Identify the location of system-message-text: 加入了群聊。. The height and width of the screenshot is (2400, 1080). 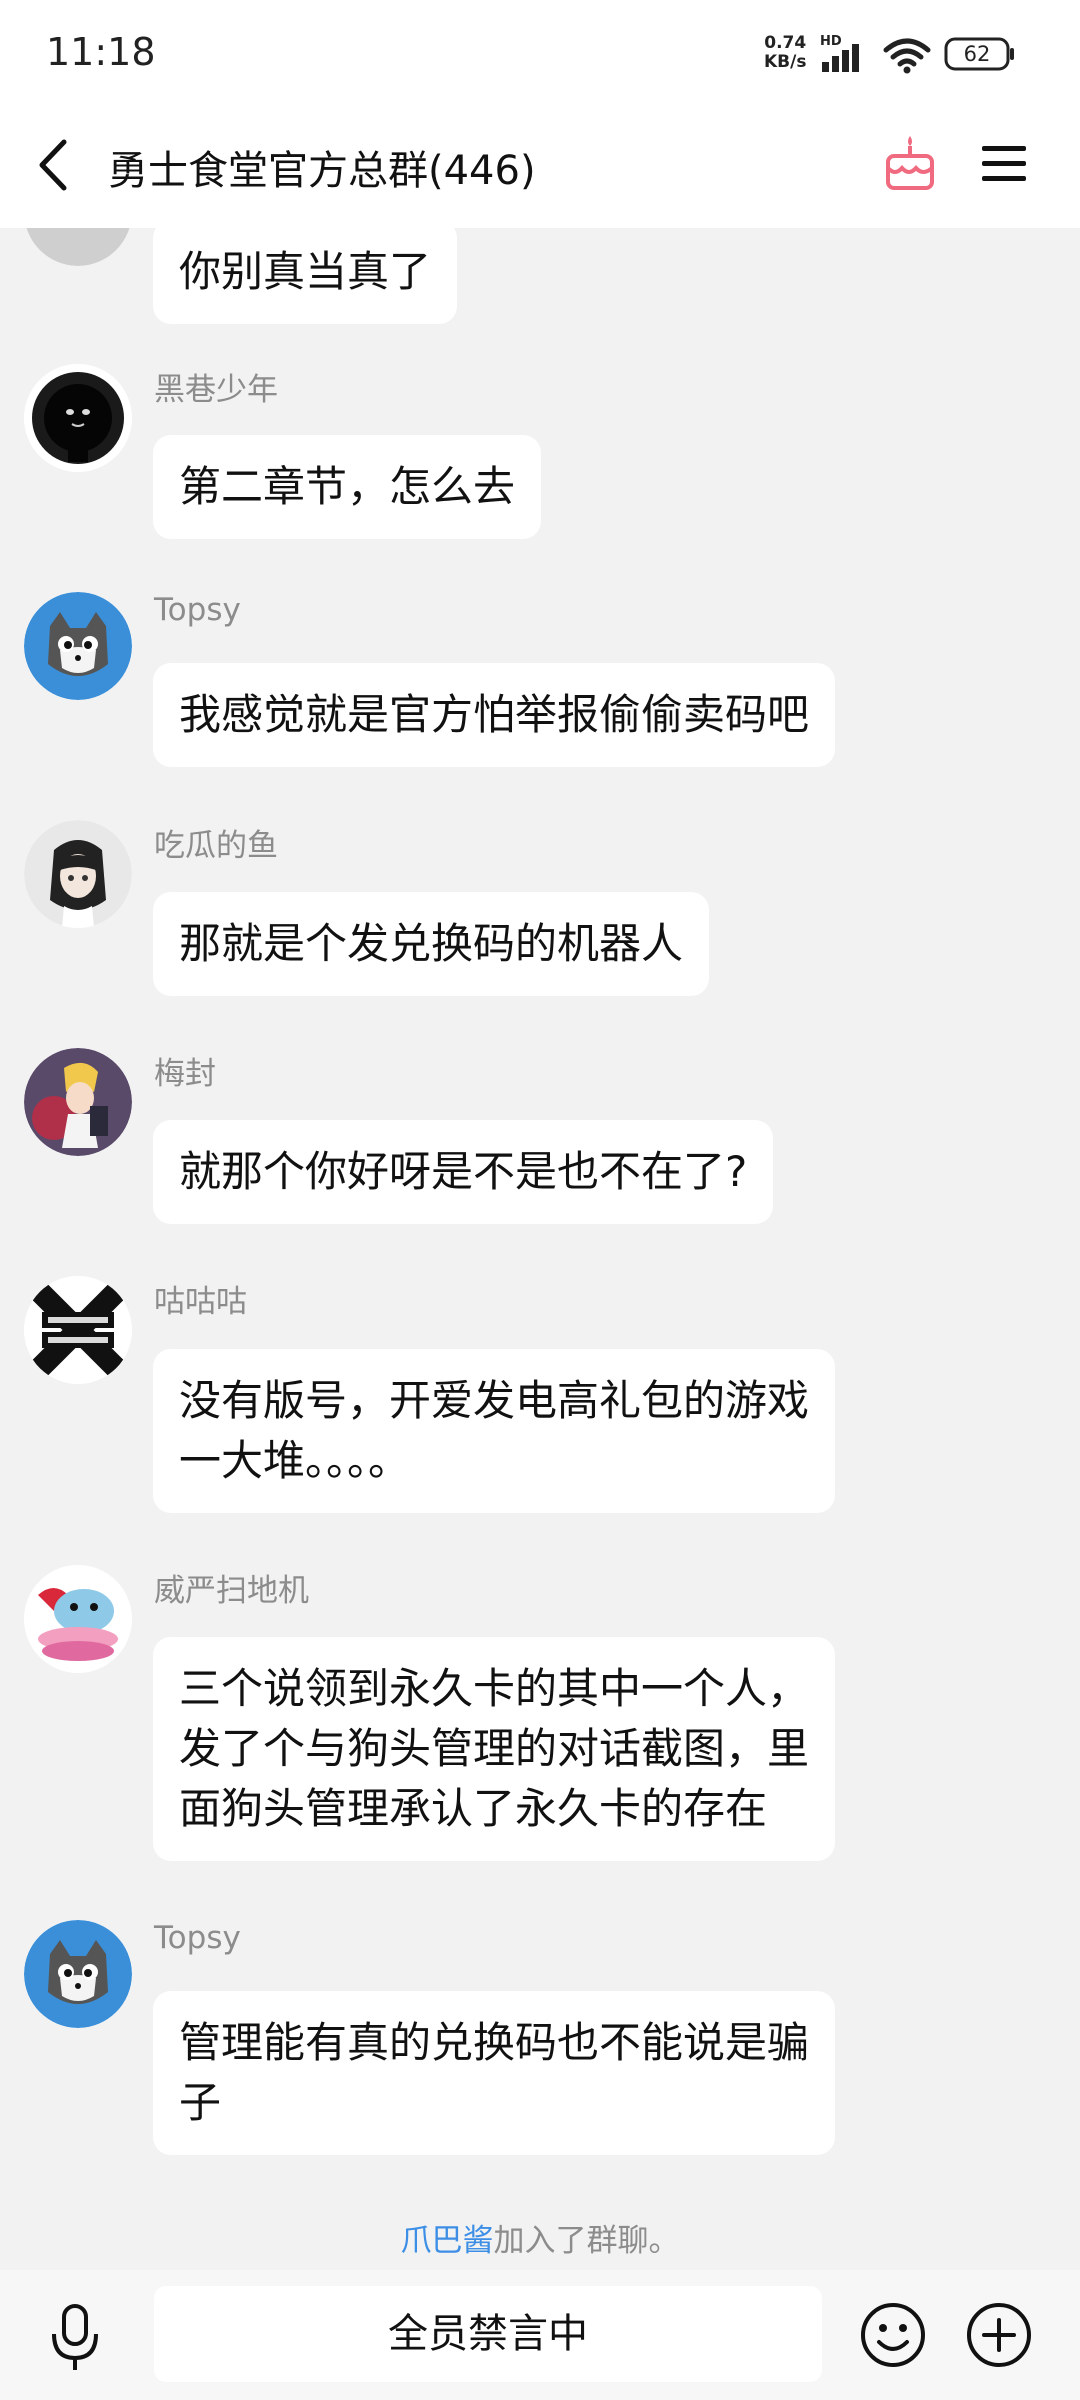
(586, 2241).